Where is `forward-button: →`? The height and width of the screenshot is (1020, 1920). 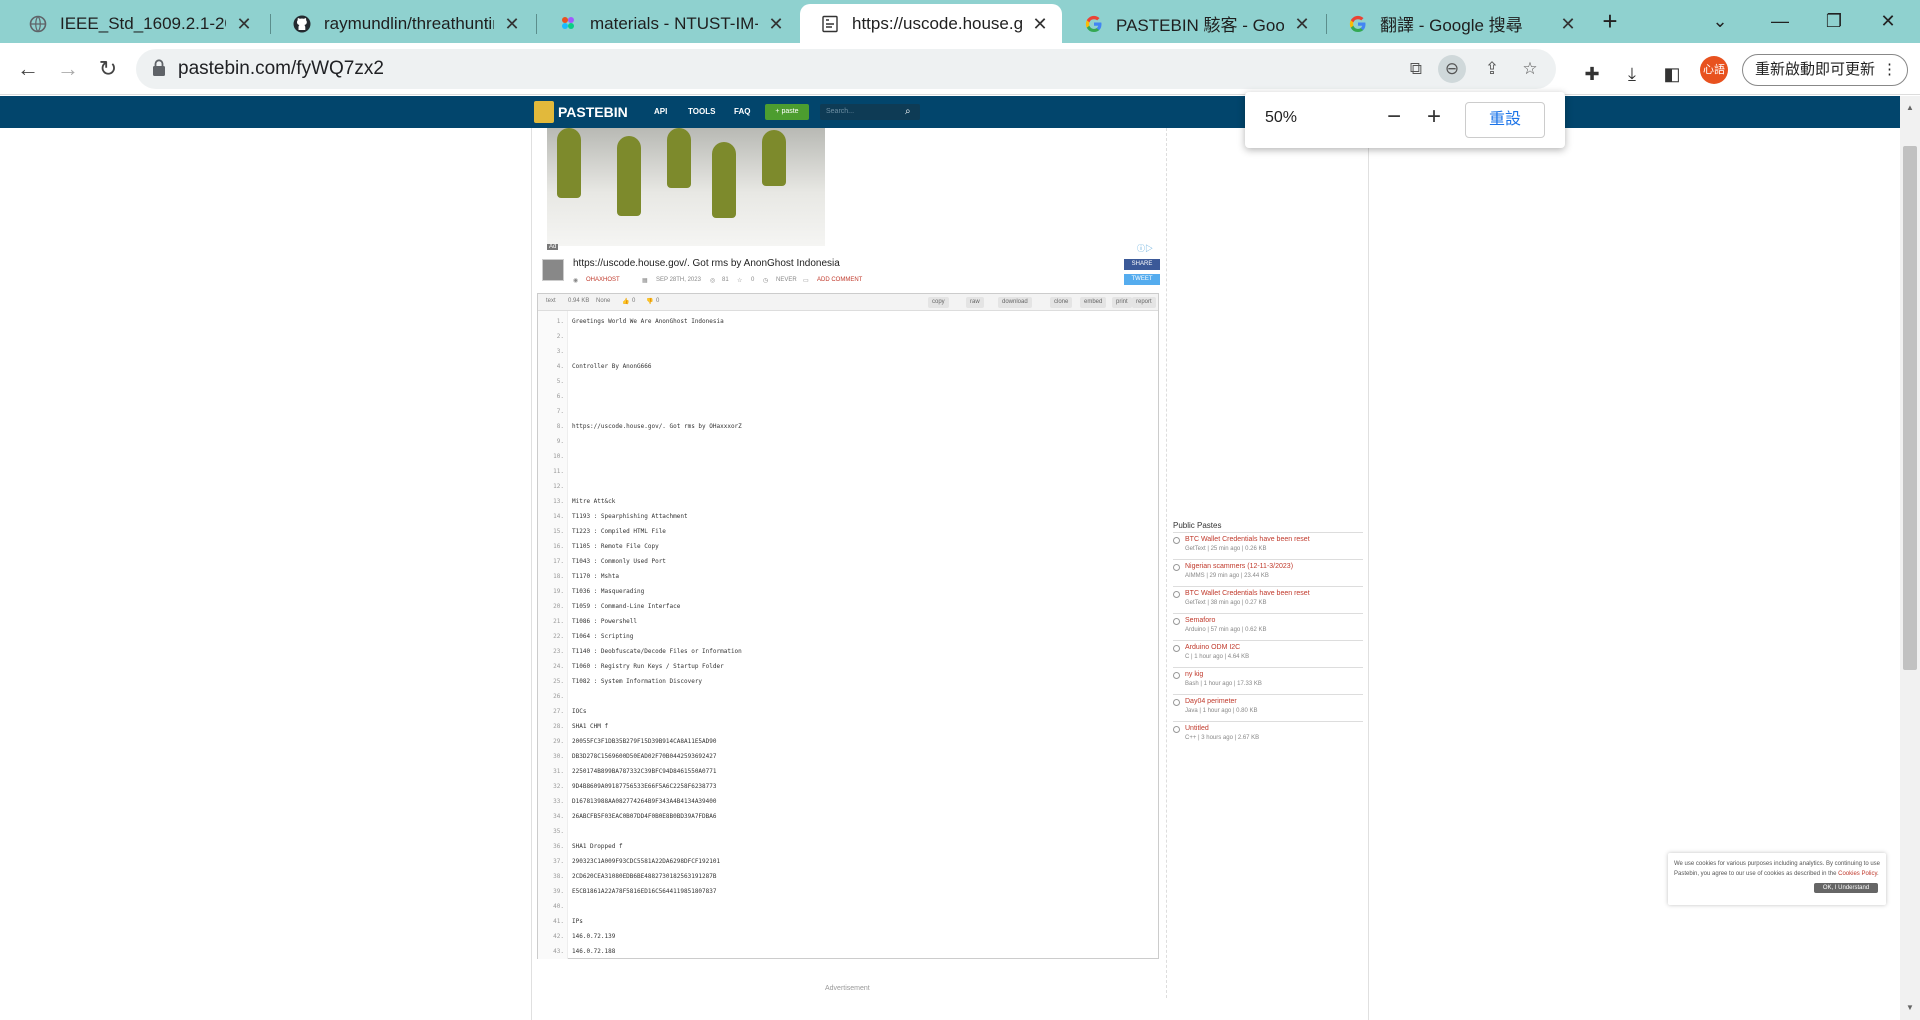 forward-button: → is located at coordinates (68, 69).